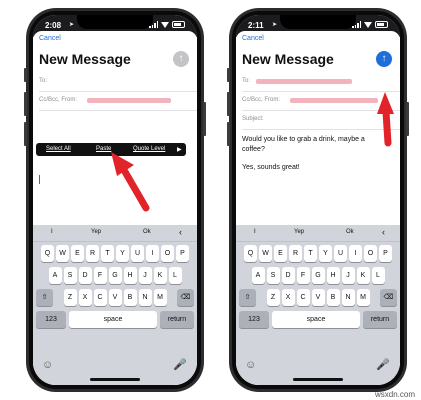 This screenshot has height=400, width=421. I want to click on volume-up-button, so click(228, 104).